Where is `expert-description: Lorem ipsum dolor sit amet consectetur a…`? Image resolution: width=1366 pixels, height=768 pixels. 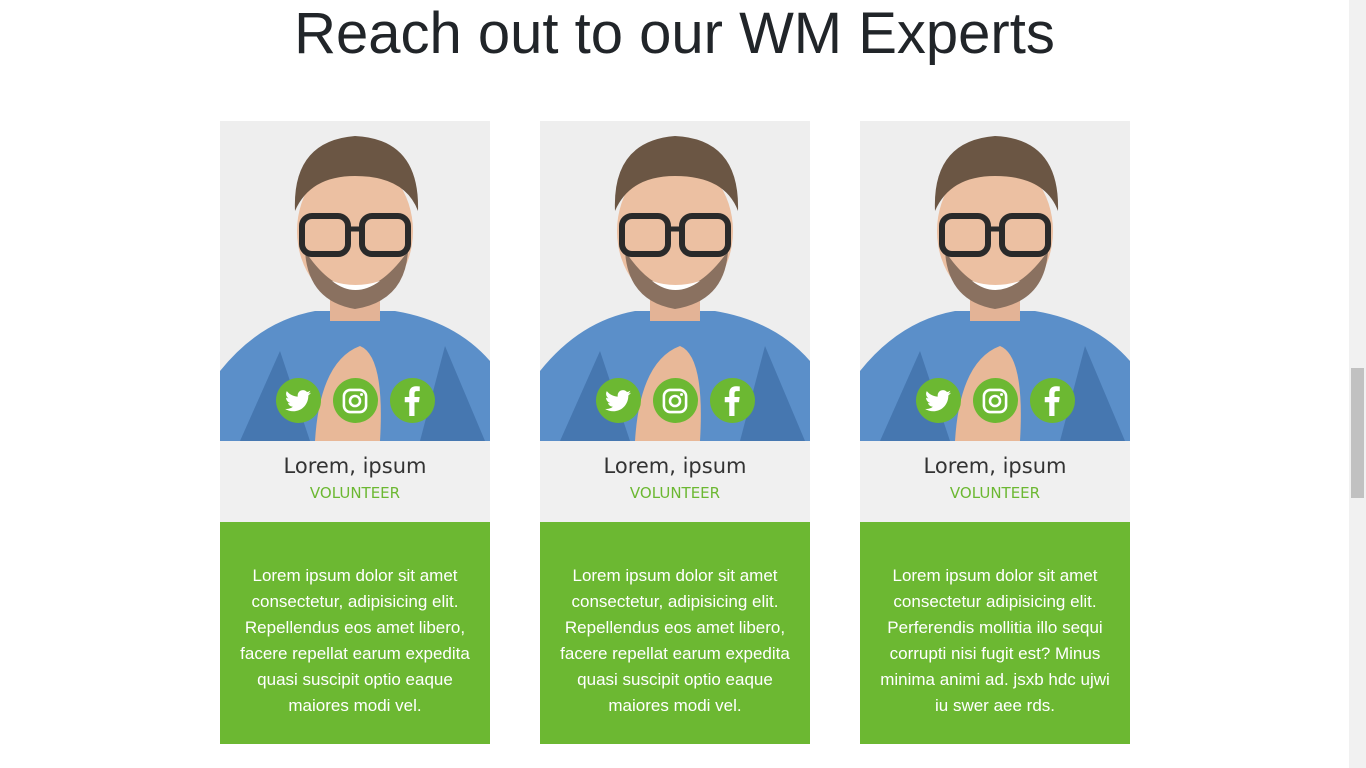 expert-description: Lorem ipsum dolor sit amet consectetur a… is located at coordinates (995, 633).